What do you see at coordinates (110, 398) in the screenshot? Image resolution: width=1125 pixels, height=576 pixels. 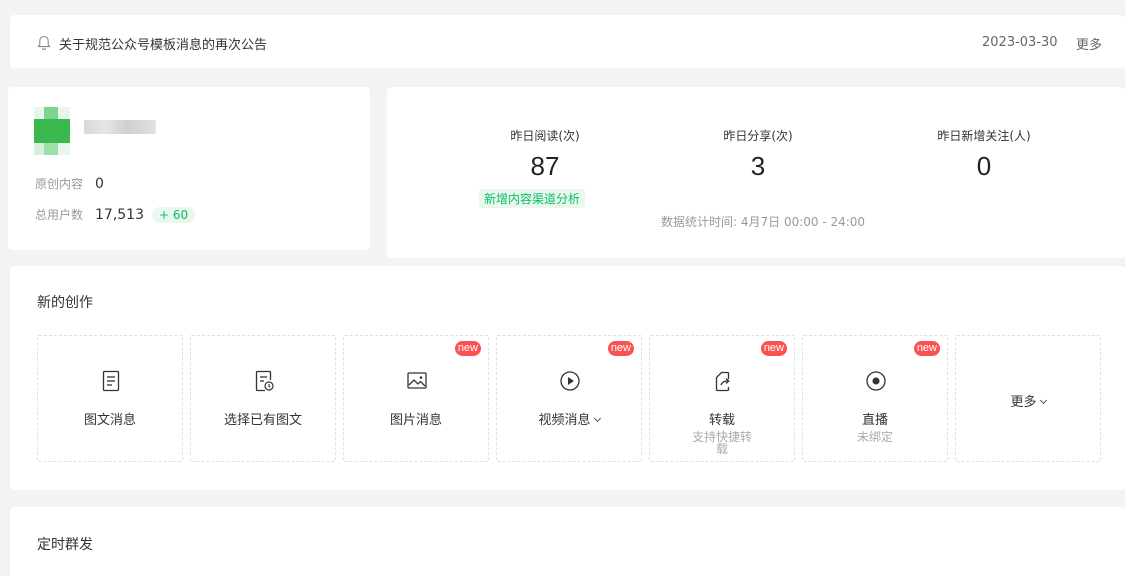 I see `tile-article: 图文消息` at bounding box center [110, 398].